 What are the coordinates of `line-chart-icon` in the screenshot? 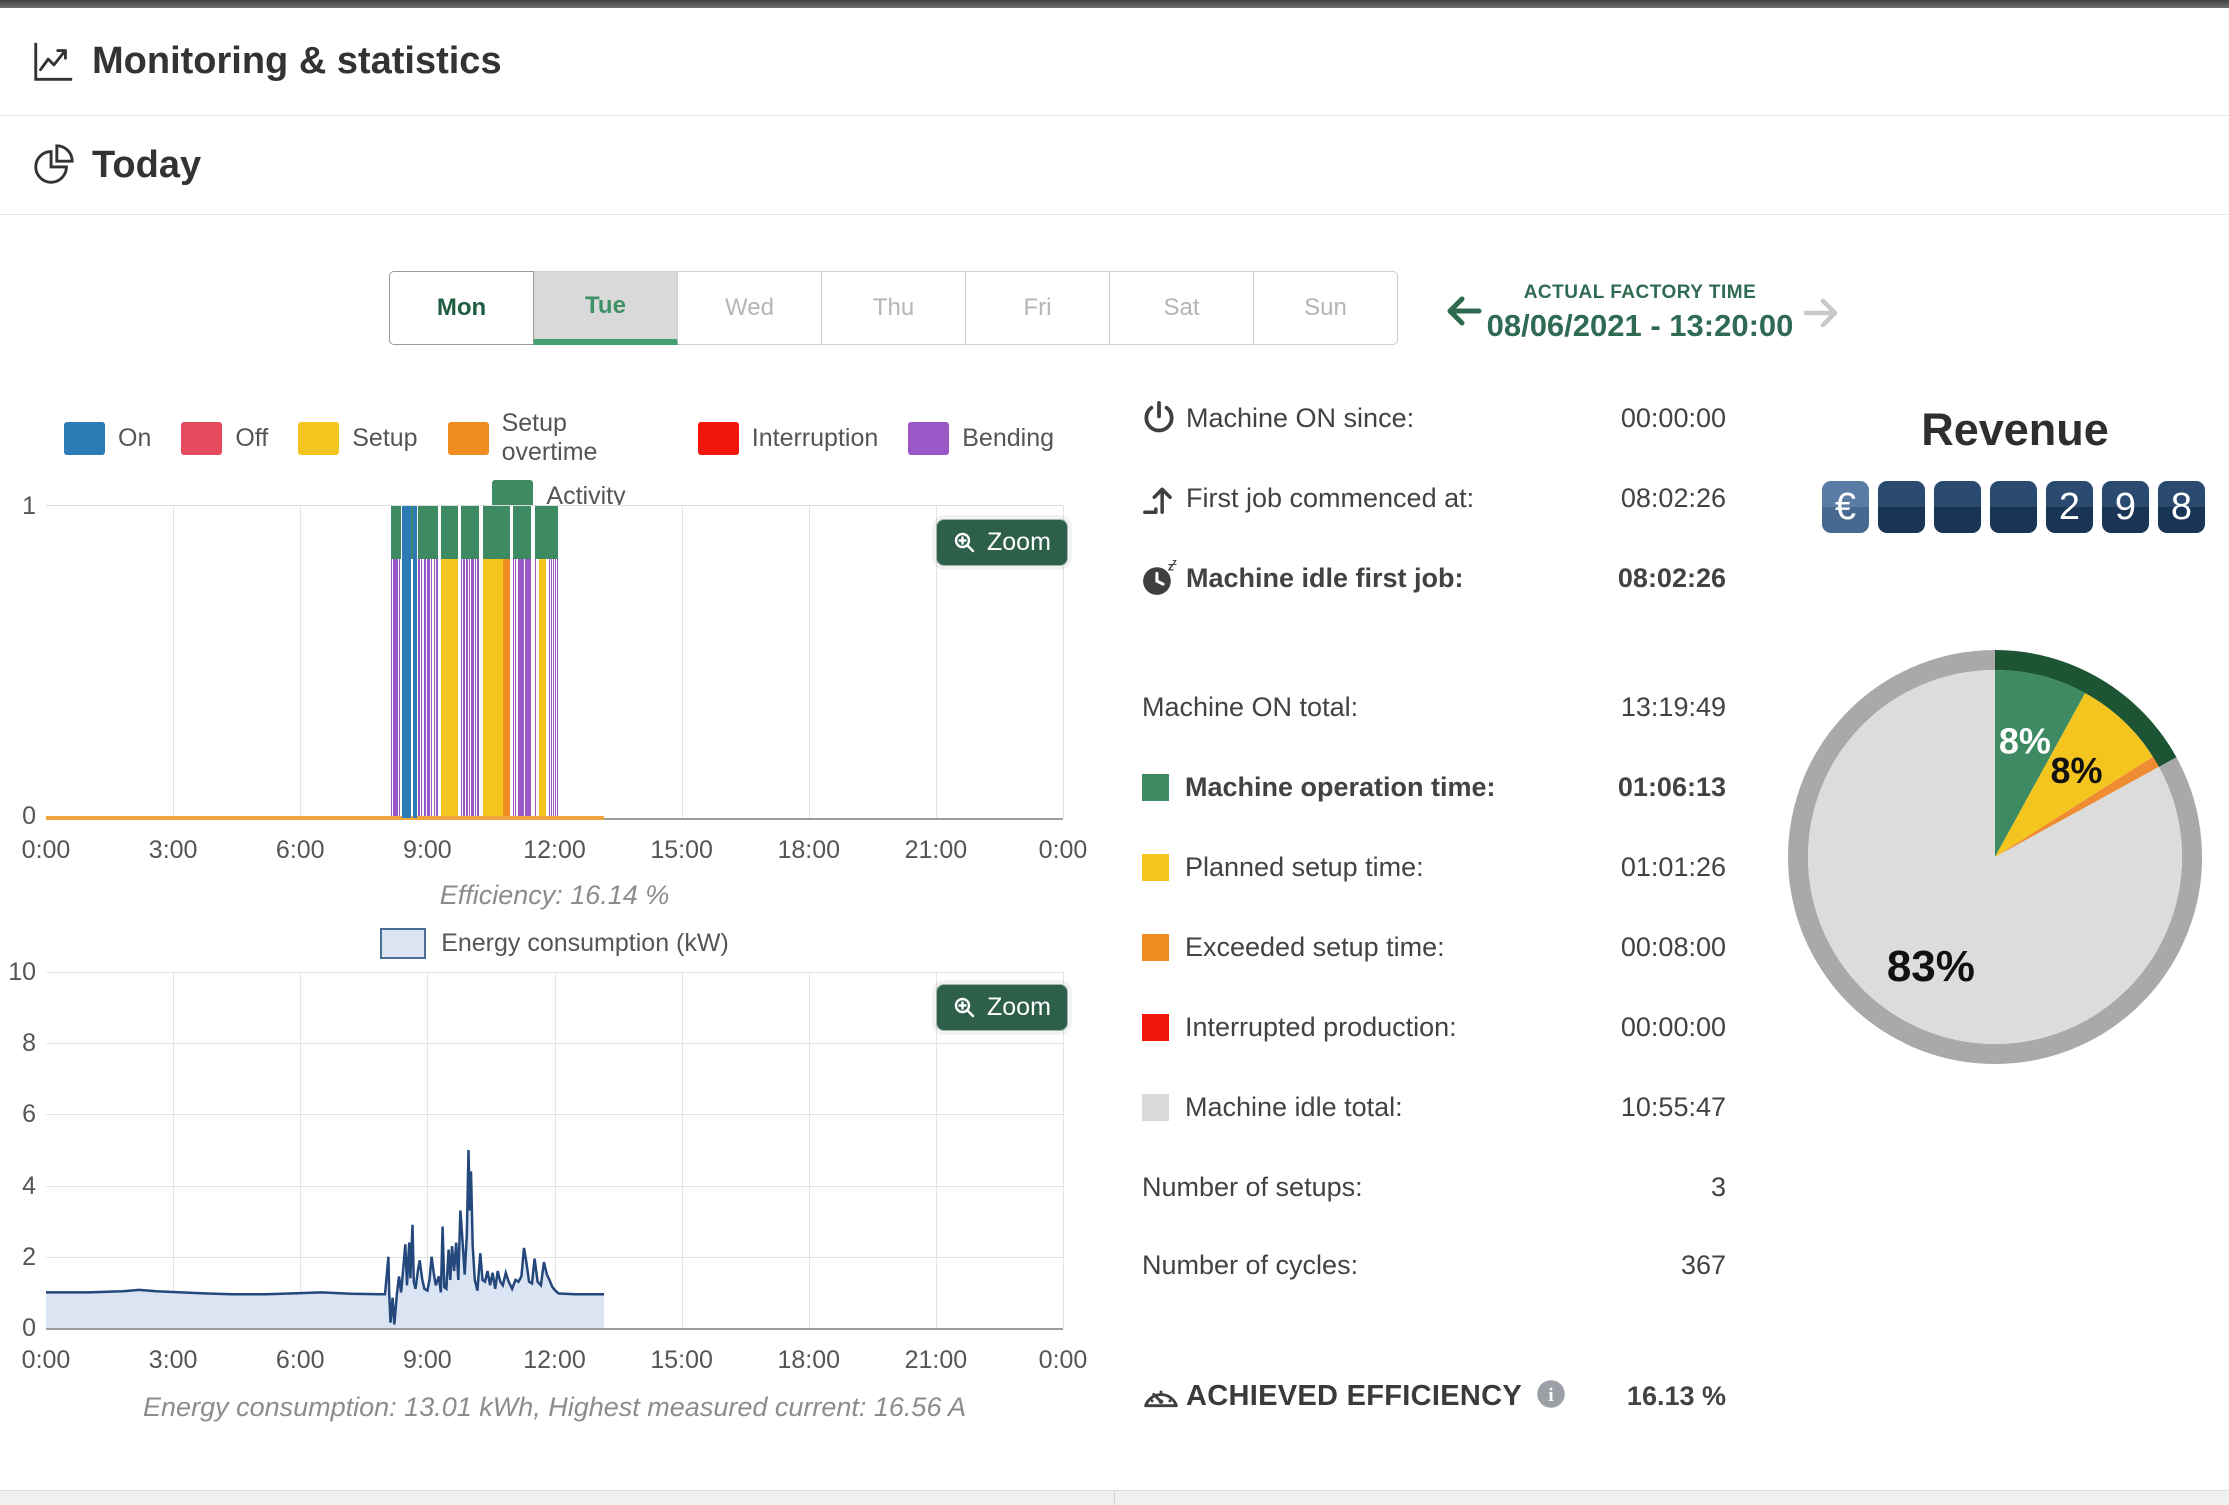 It's located at (53, 61).